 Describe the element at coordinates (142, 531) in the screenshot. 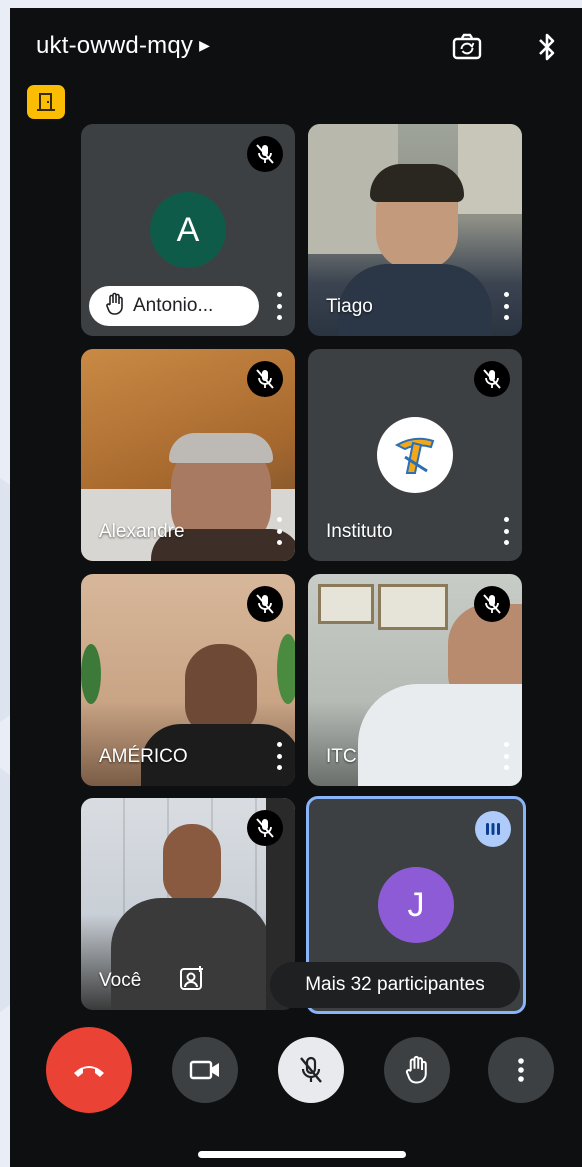

I see `participant-name: Alexandre` at that location.